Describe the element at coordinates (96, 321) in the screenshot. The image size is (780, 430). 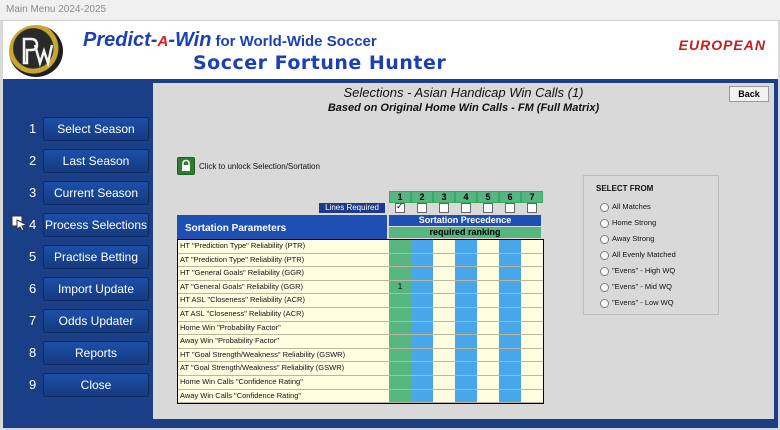
I see `odds-updater-button: Odds Updater` at that location.